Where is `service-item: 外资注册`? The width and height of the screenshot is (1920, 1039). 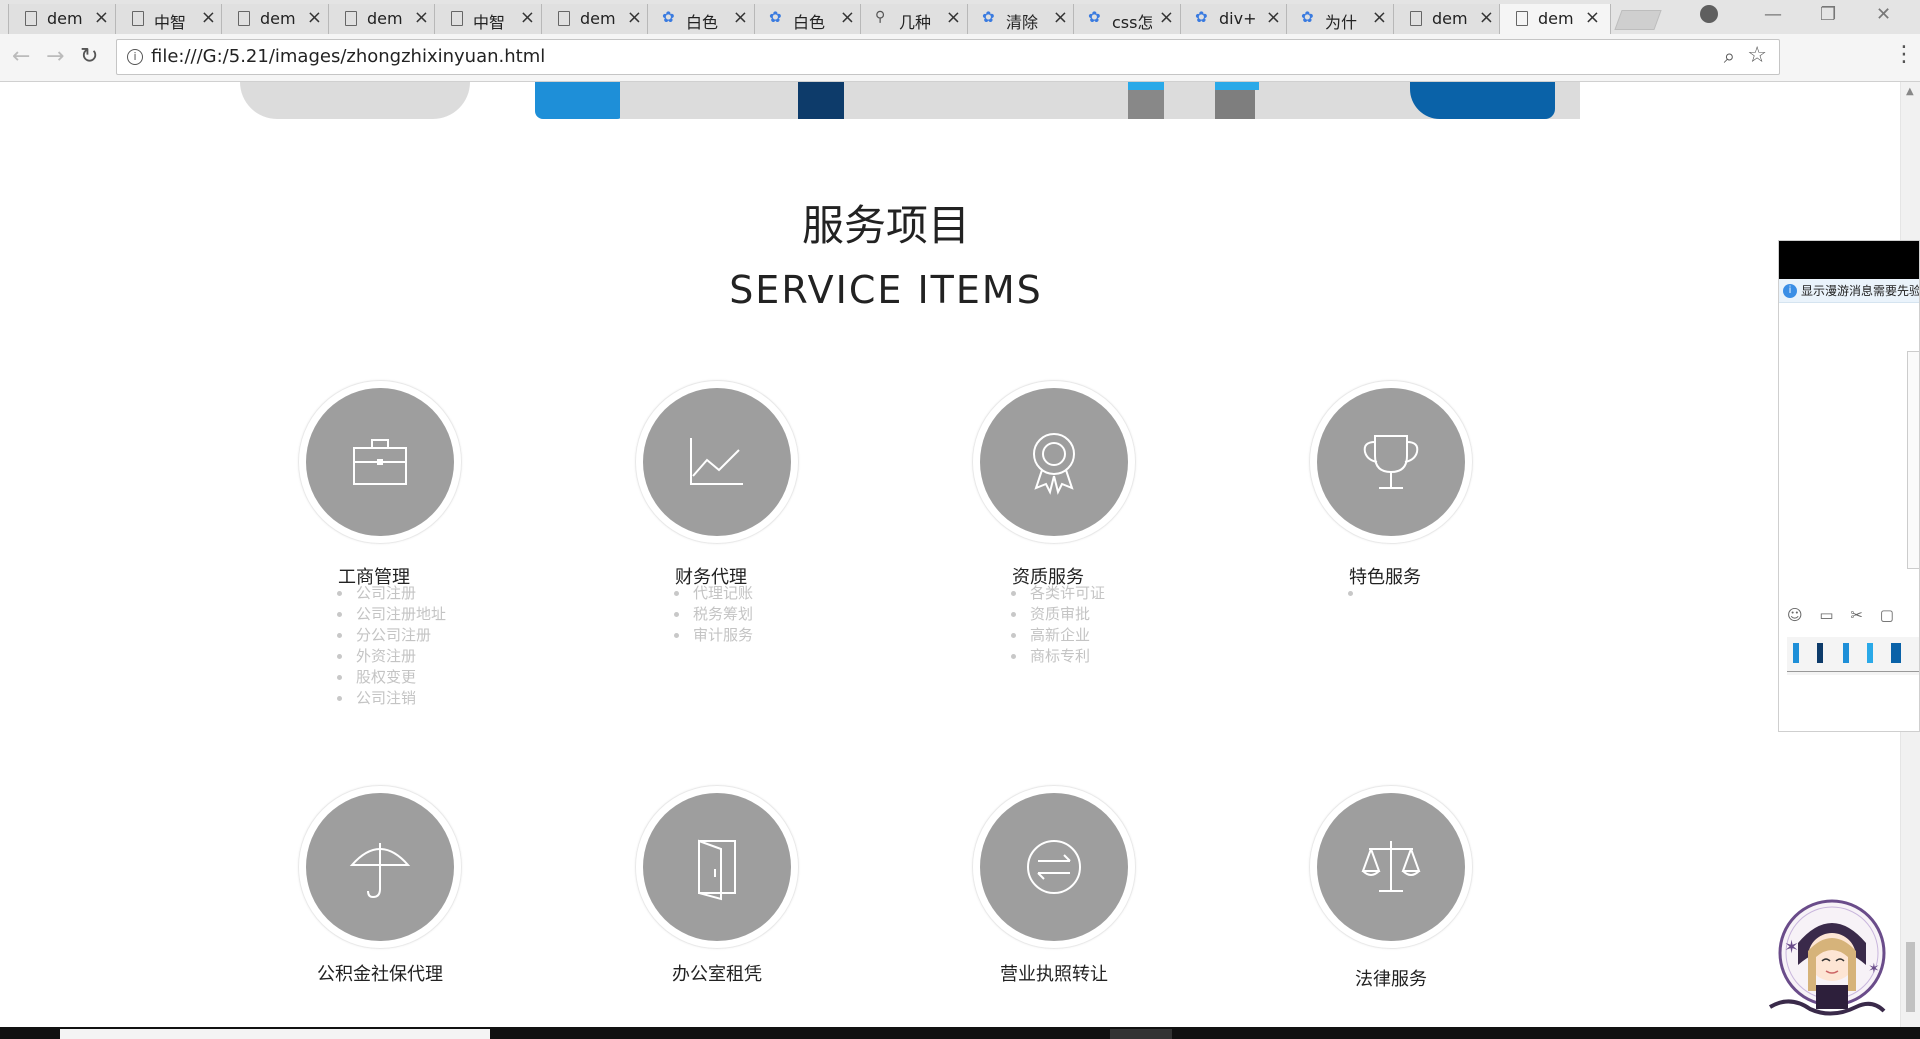
service-item: 外资注册 is located at coordinates (390, 656).